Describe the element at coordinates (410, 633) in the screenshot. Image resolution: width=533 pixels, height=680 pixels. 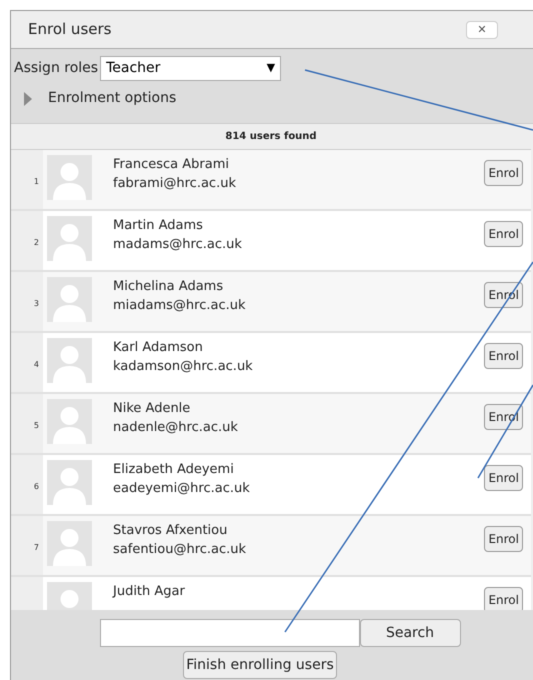
I see `search-button: Search` at that location.